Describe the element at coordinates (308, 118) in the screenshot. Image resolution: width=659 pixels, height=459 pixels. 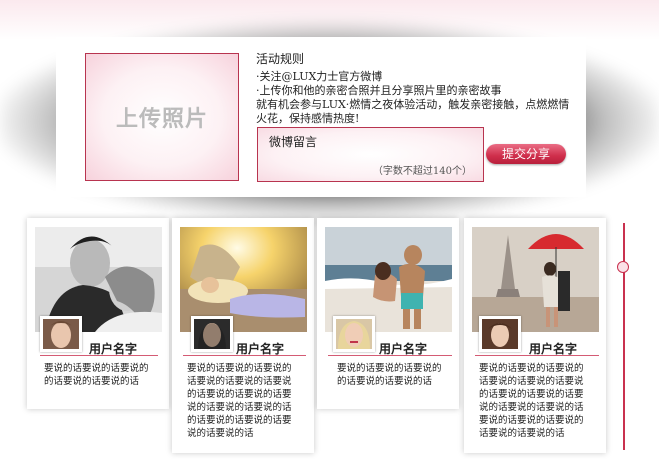
I see `rules-line: 火花，保持感情热度!` at that location.